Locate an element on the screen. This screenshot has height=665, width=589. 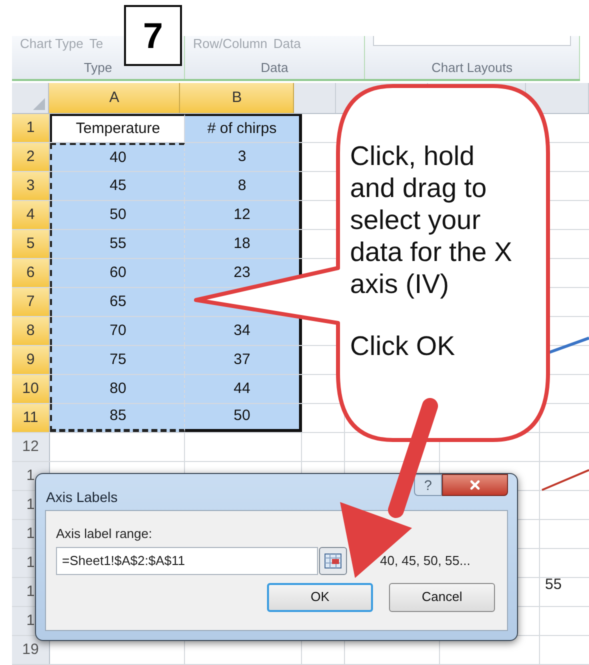
field-label: Axis label range: is located at coordinates (105, 534).